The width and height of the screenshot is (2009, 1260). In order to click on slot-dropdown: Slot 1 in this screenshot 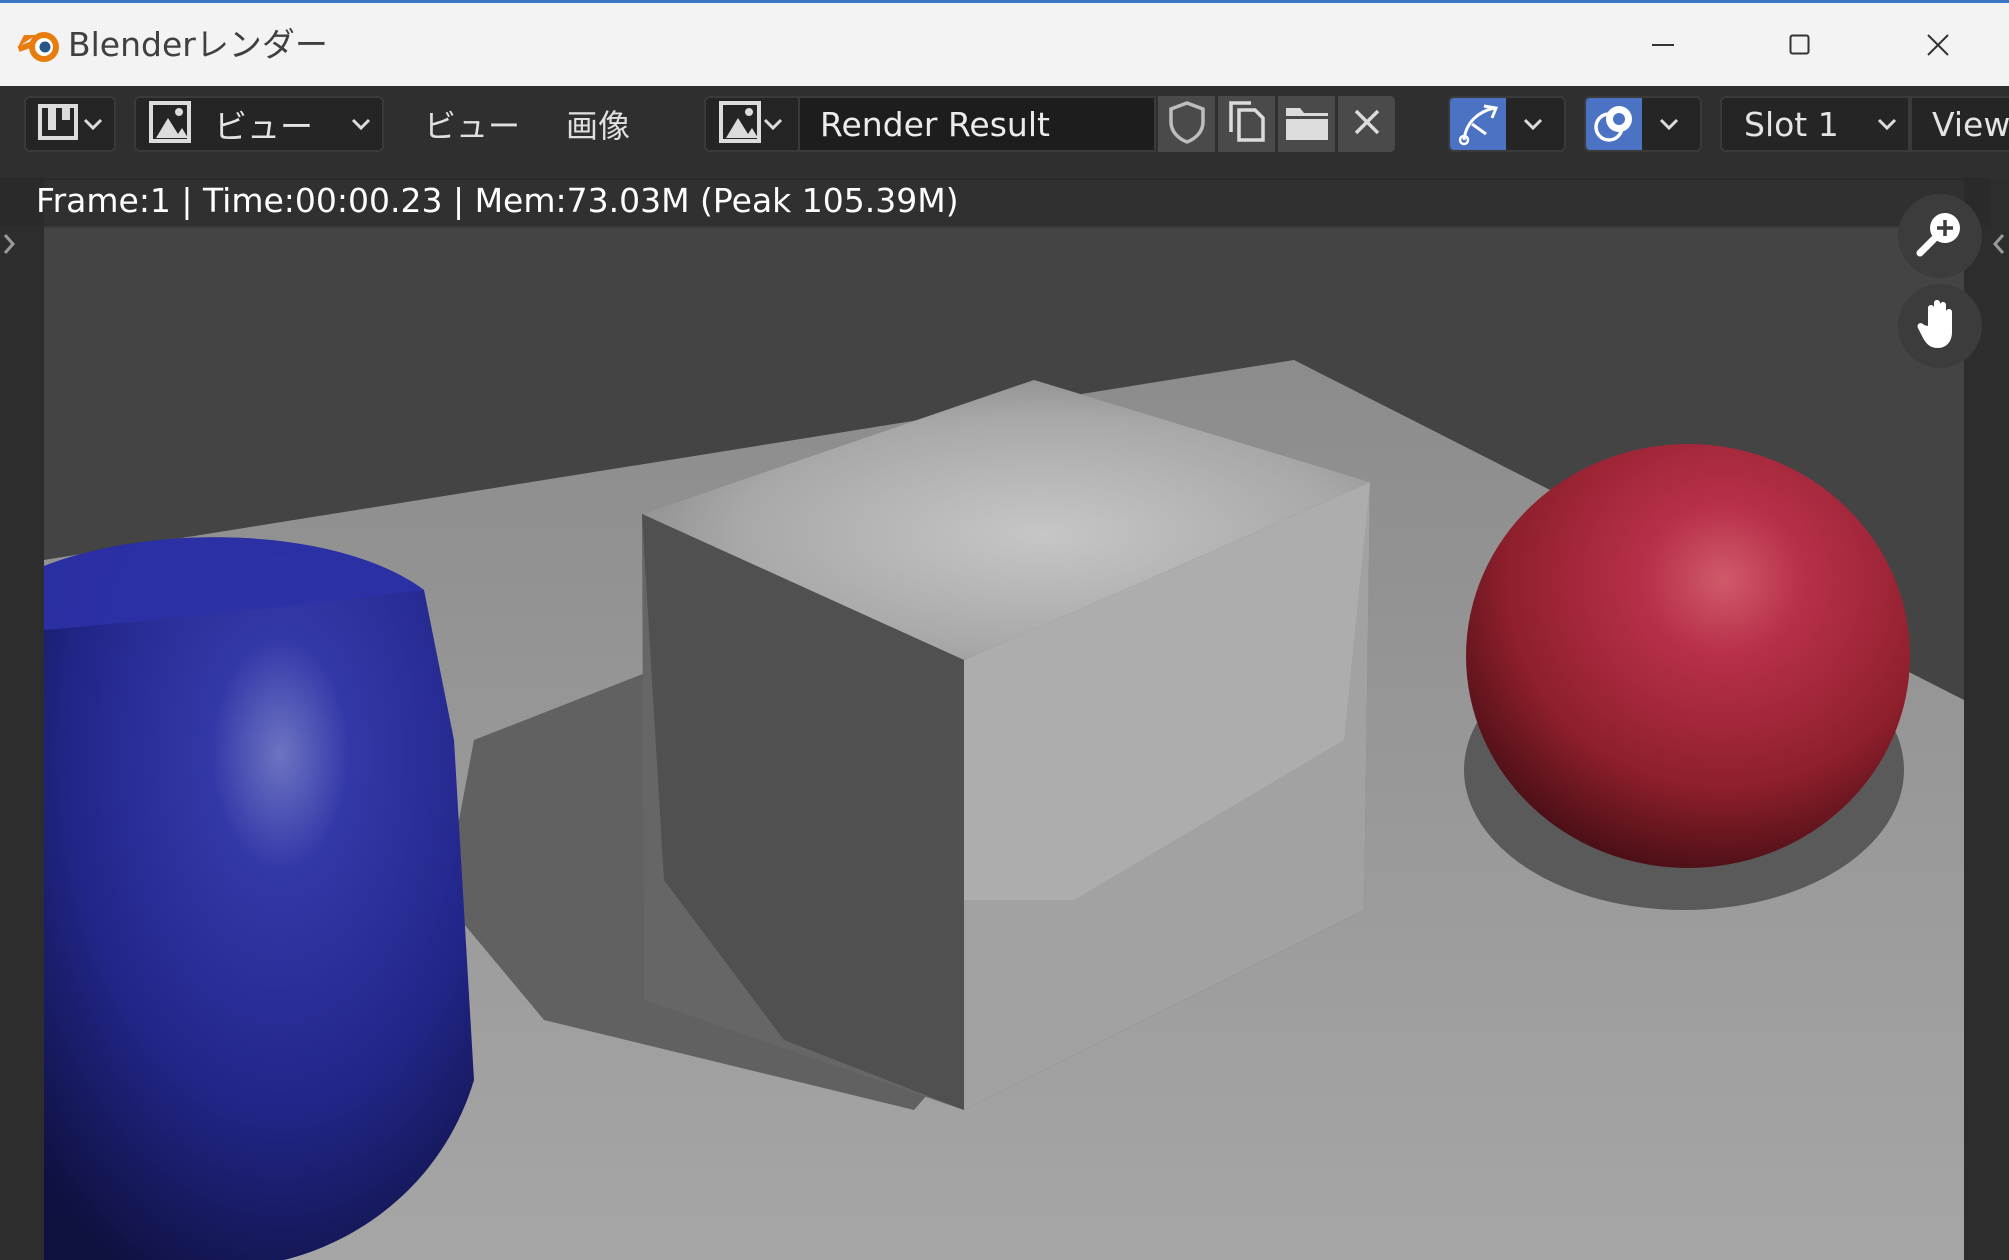, I will do `click(1815, 124)`.